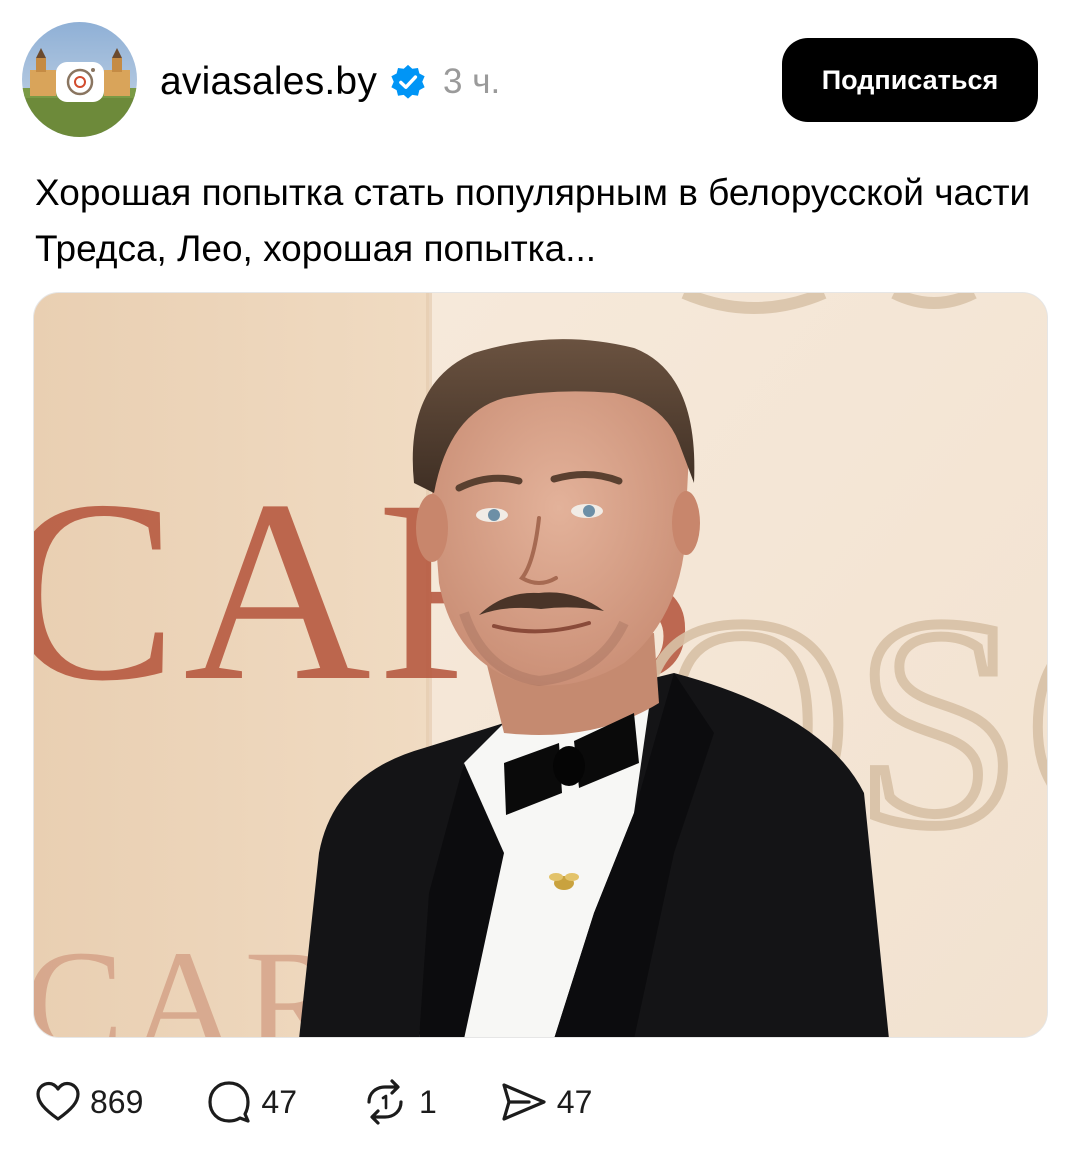 This screenshot has width=1080, height=1158. What do you see at coordinates (472, 81) in the screenshot?
I see `post-timestamp: 3 ч.` at bounding box center [472, 81].